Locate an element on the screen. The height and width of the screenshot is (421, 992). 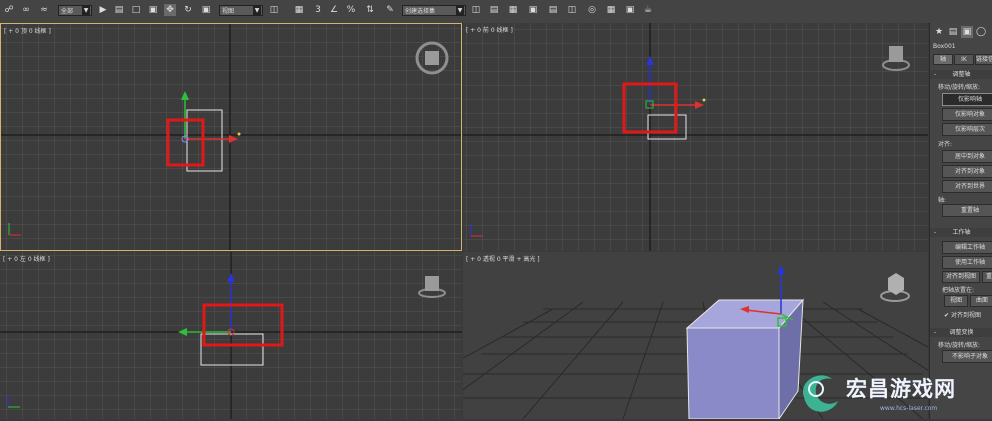
align-icon: ▤ is located at coordinates (494, 10).